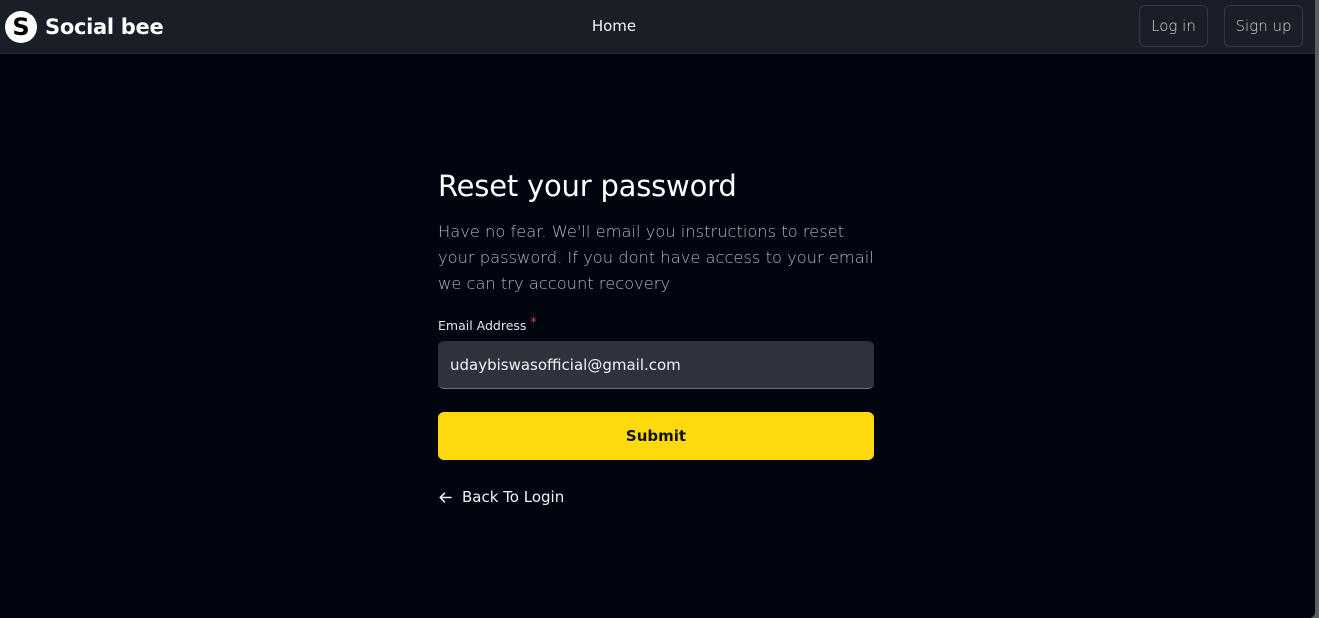 This screenshot has width=1319, height=618. I want to click on social-bee-logo-icon: S, so click(21, 27).